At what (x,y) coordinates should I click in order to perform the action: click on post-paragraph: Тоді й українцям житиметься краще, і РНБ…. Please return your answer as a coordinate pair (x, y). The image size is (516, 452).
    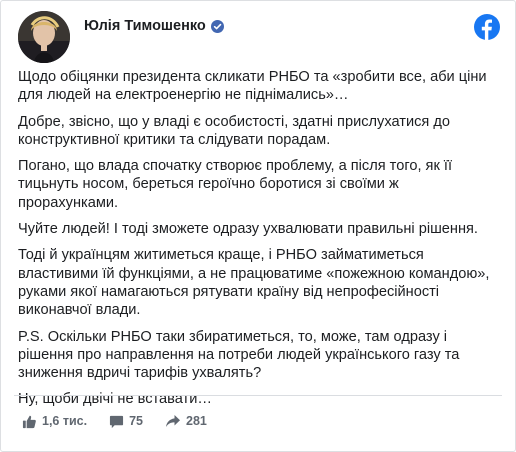
    Looking at the image, I should click on (254, 283).